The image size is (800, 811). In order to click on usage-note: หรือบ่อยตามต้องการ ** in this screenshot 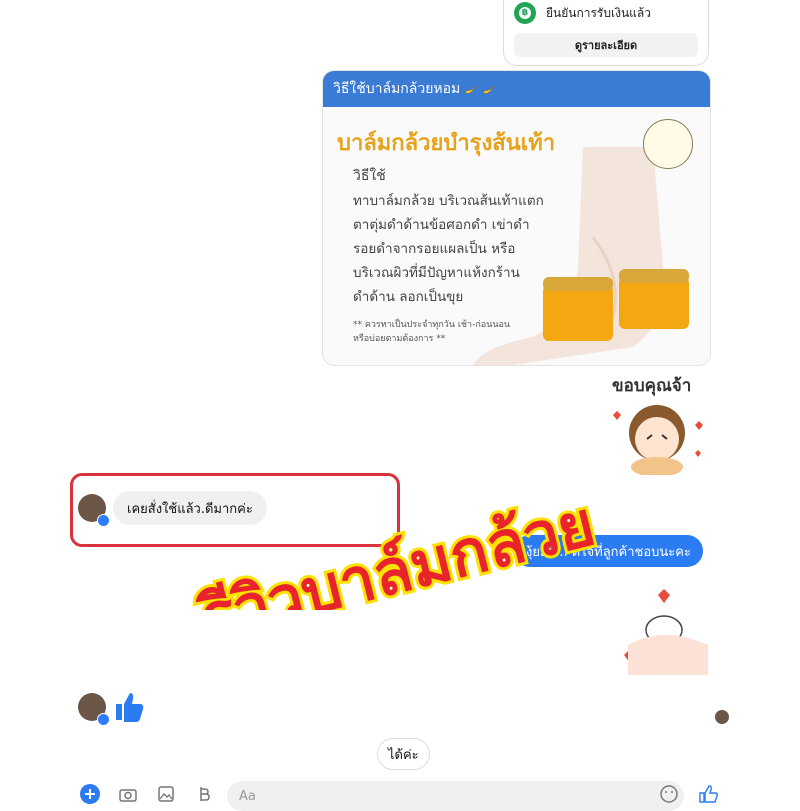, I will do `click(399, 339)`.